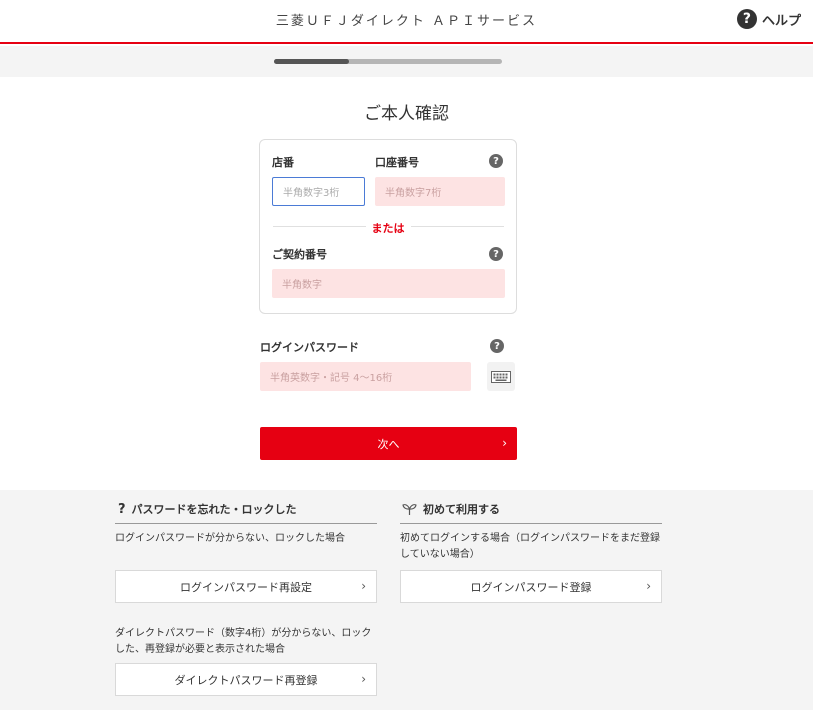  I want to click on page-header-title: 三菱ＵＦＪダイレクト ＡＰＩサービス, so click(406, 21).